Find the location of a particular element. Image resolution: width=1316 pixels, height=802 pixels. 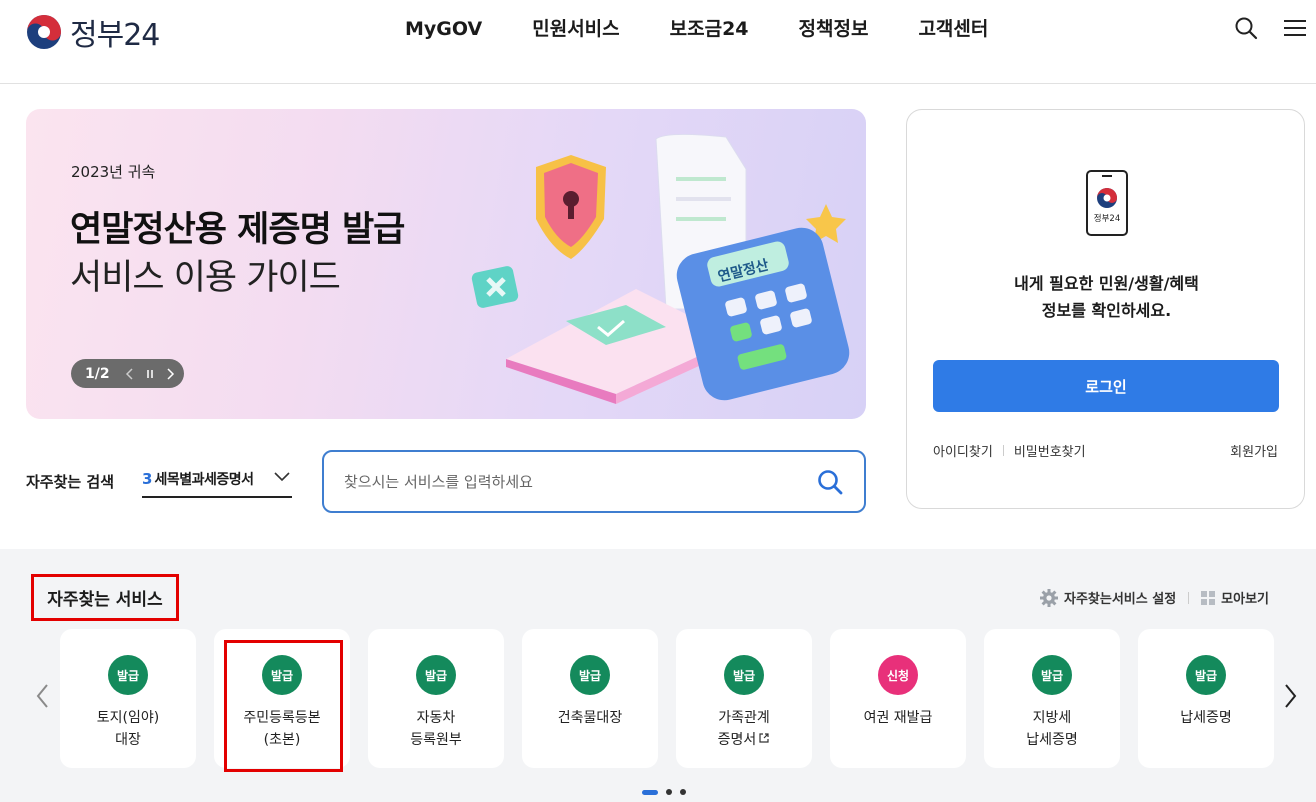

grid-icon is located at coordinates (1208, 597).